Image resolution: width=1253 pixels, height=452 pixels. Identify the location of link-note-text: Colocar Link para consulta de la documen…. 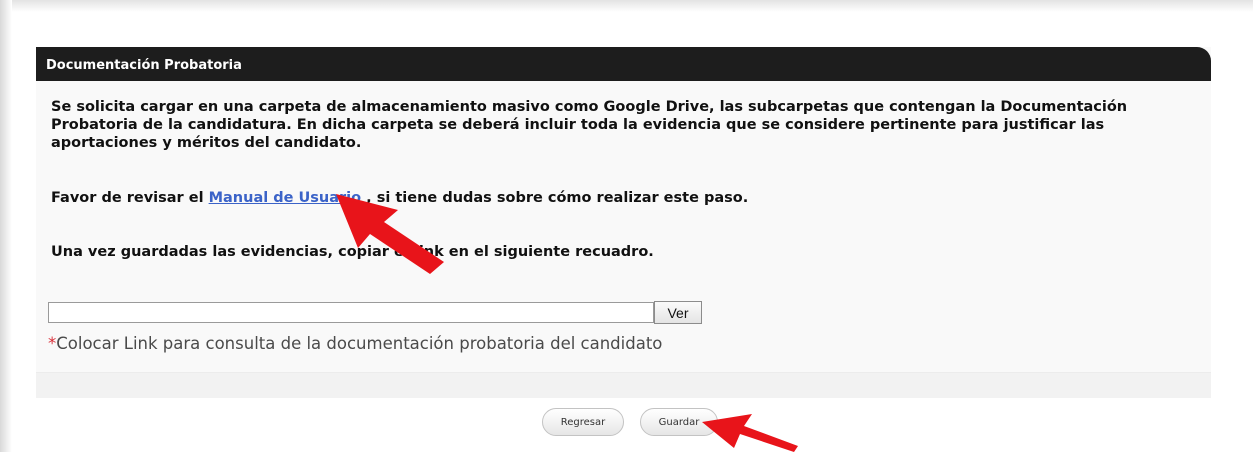
(359, 343).